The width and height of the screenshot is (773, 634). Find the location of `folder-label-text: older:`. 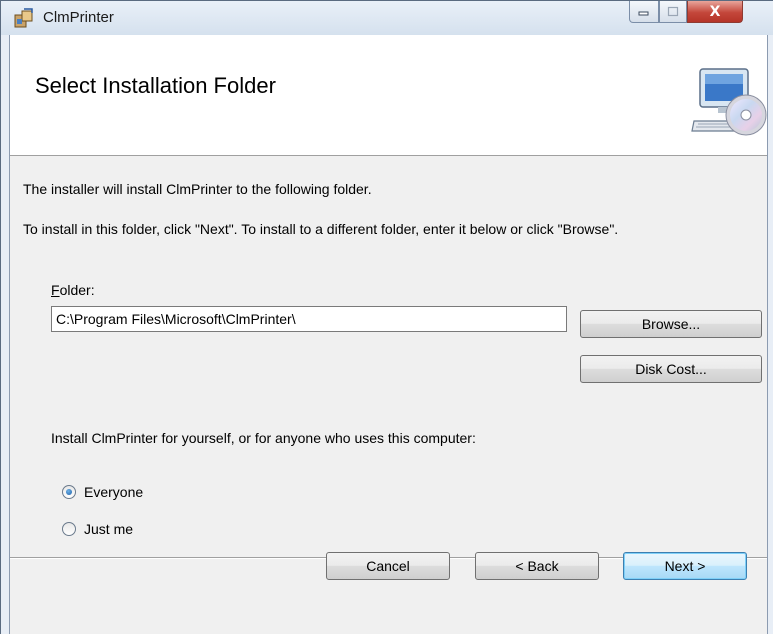

folder-label-text: older: is located at coordinates (77, 290).